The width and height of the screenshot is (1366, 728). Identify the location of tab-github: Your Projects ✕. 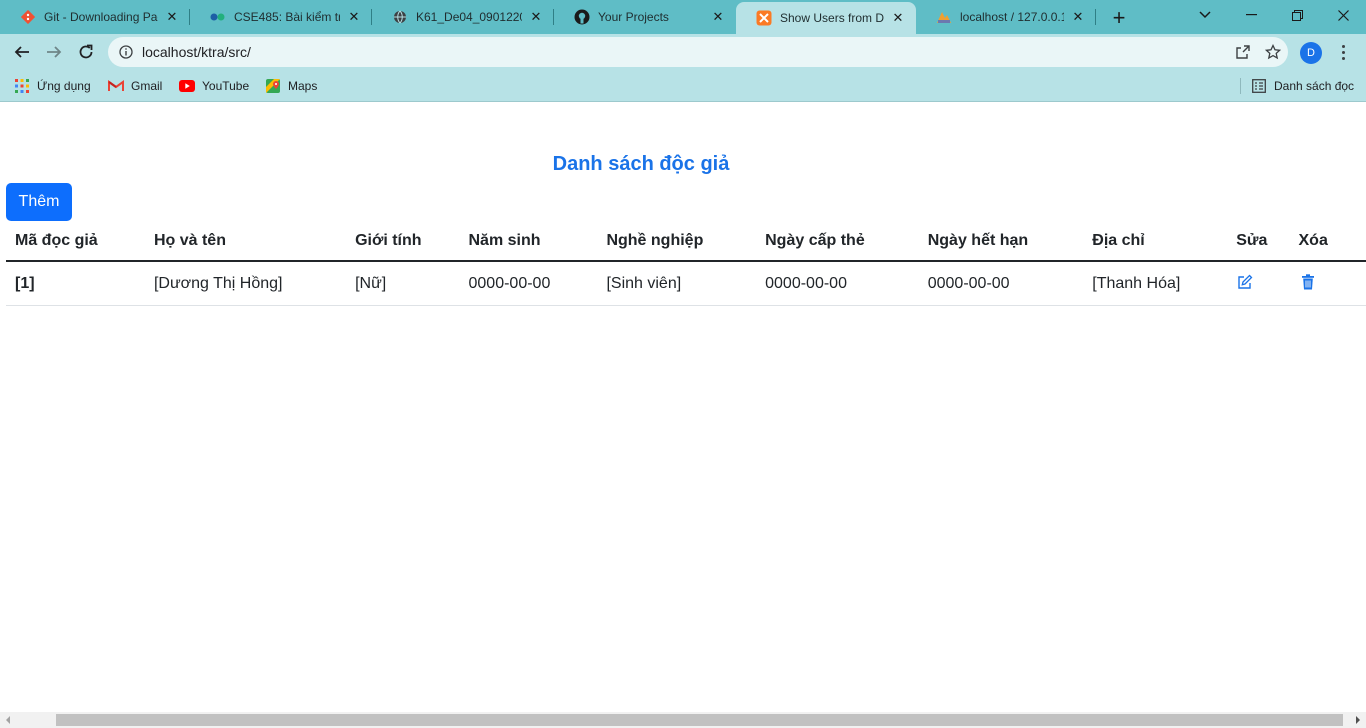
(645, 17).